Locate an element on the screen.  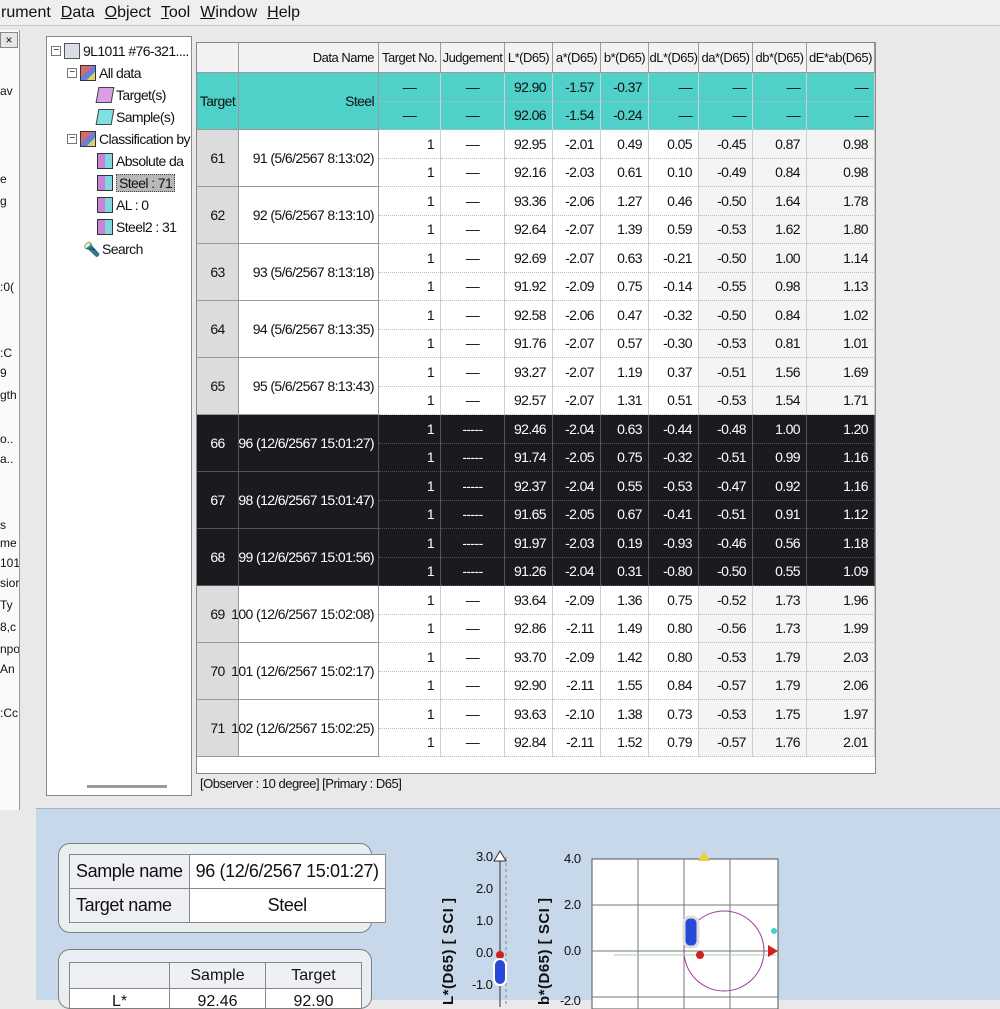
table-cell: 1.27 is located at coordinates (625, 201).